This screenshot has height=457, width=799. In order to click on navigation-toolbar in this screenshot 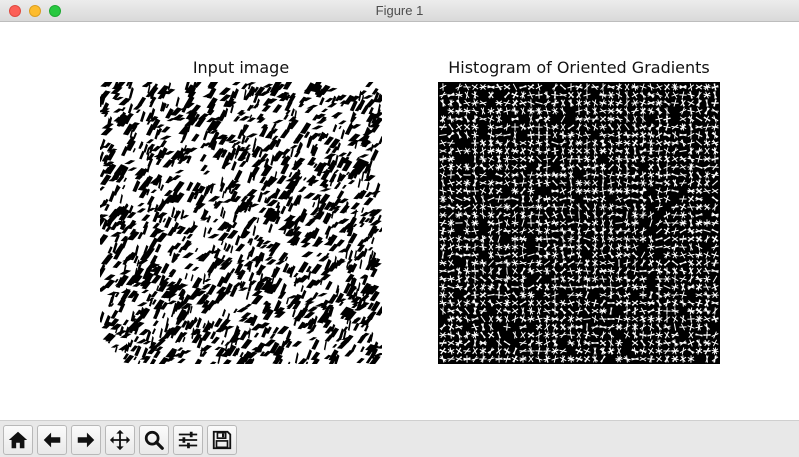, I will do `click(399, 438)`.